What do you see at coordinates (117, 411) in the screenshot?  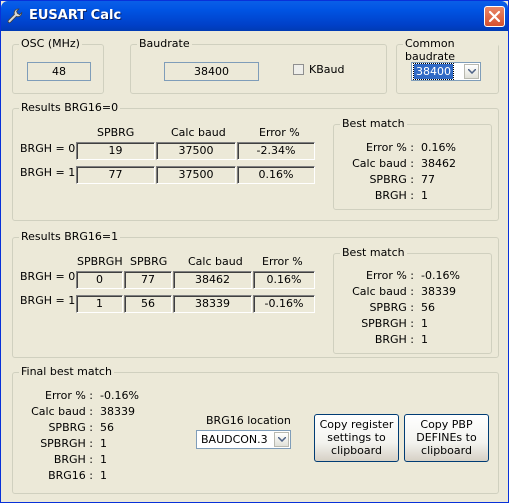 I see `final-value: 38339` at bounding box center [117, 411].